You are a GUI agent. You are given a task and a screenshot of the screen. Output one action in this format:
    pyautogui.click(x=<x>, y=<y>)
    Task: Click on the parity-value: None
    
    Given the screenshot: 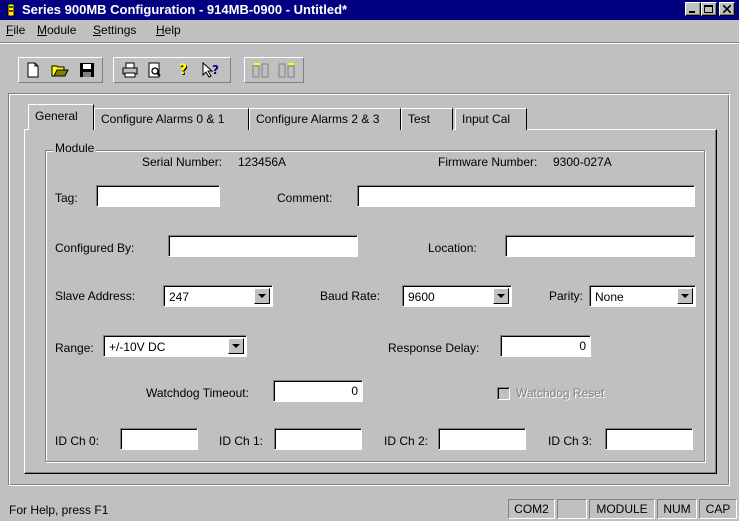 What is the action you would take?
    pyautogui.click(x=609, y=297)
    